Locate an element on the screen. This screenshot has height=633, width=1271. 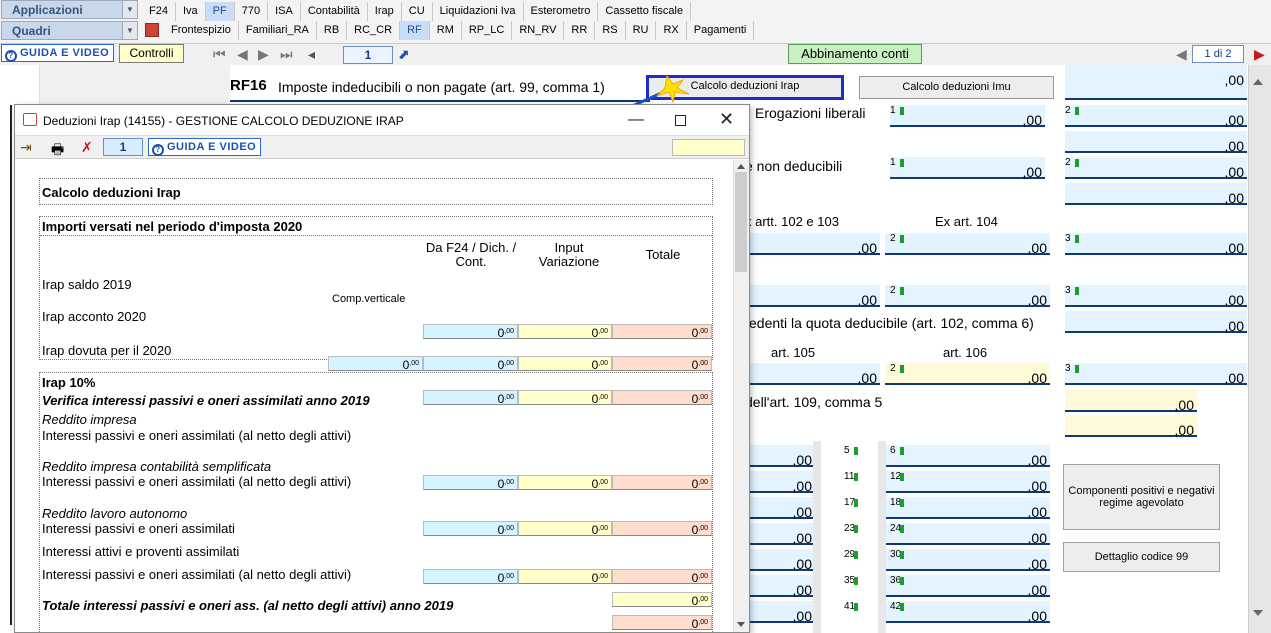
quadro-tab-rc-cr: RC_CR is located at coordinates (374, 30).